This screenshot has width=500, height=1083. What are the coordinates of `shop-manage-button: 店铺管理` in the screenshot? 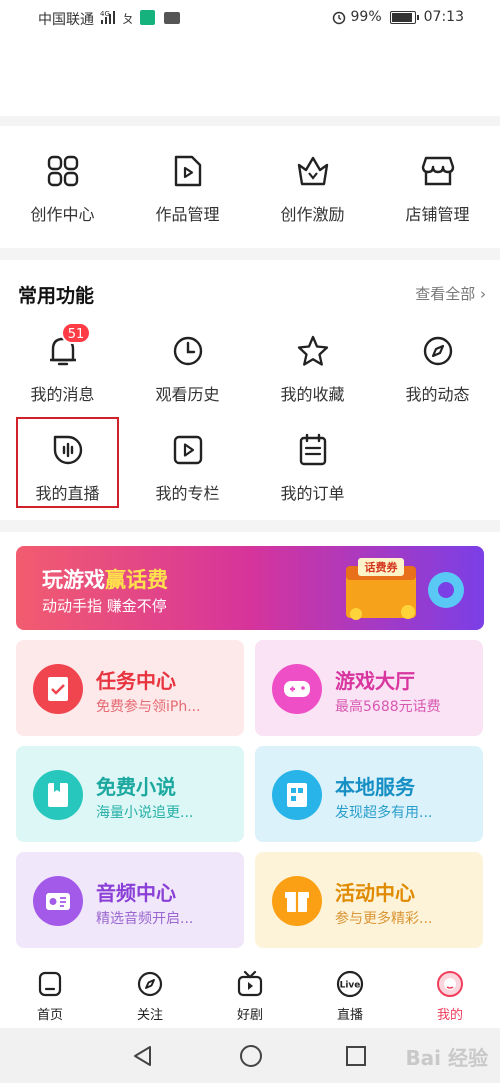 It's located at (437, 189).